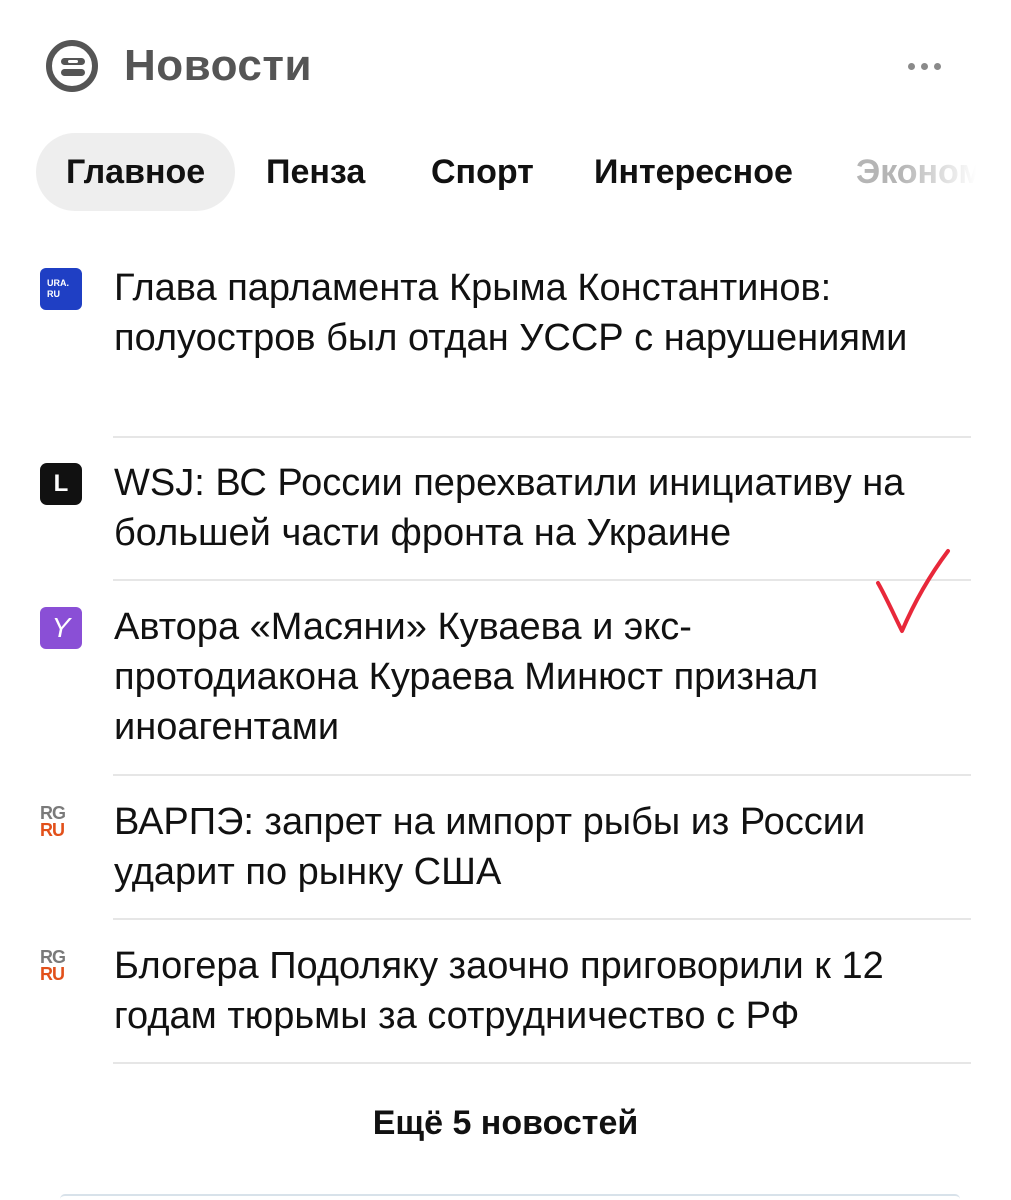 Image resolution: width=1011 pixels, height=1200 pixels. I want to click on more-dots-icon, so click(924, 66).